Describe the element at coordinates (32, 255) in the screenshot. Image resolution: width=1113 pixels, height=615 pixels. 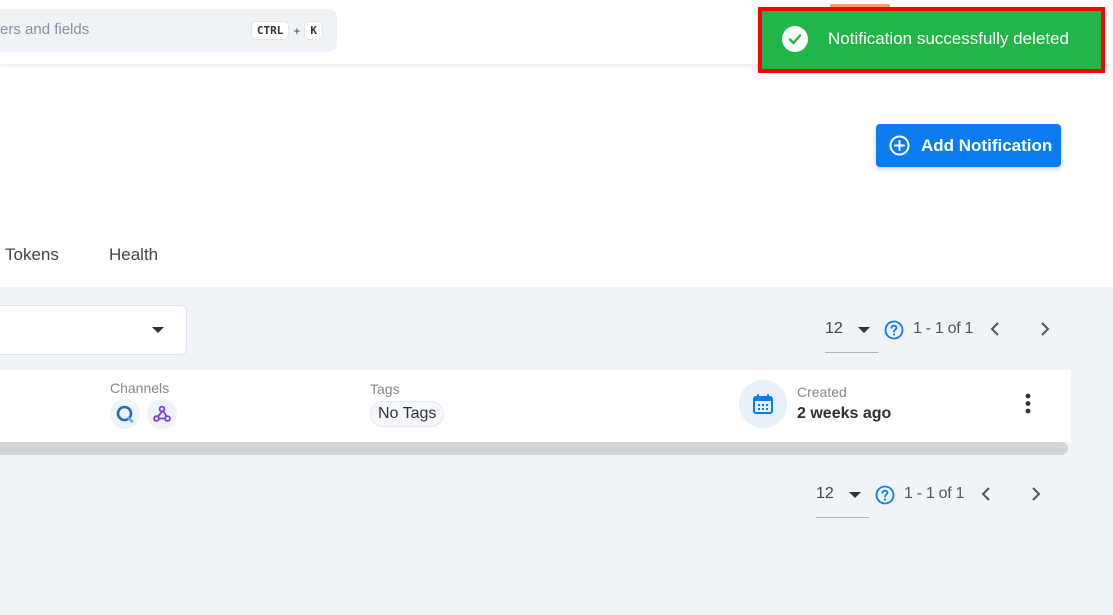
I see `tab-tokens: Tokens` at that location.